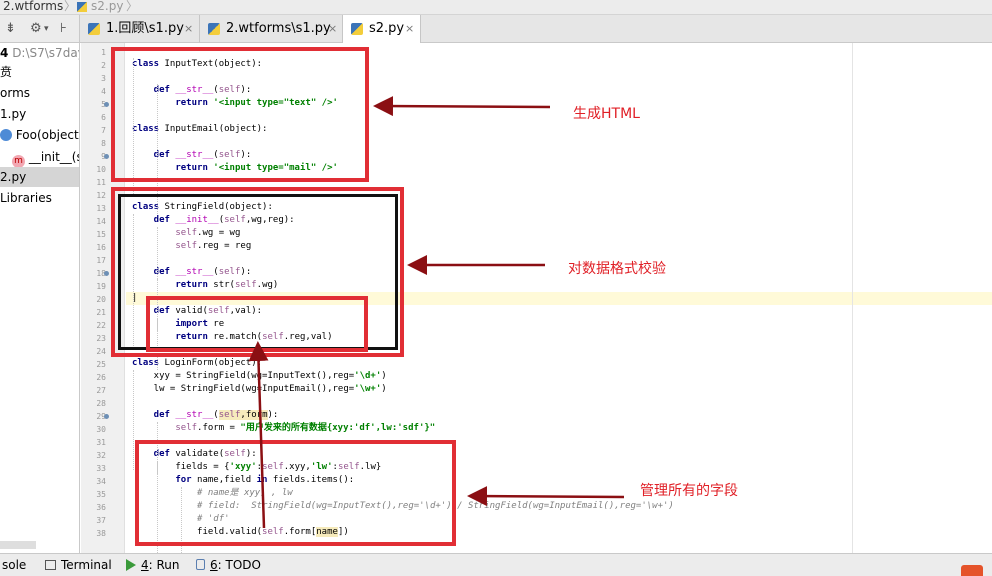 This screenshot has width=992, height=576. What do you see at coordinates (228, 565) in the screenshot?
I see `todo-tab: 6: TODO` at bounding box center [228, 565].